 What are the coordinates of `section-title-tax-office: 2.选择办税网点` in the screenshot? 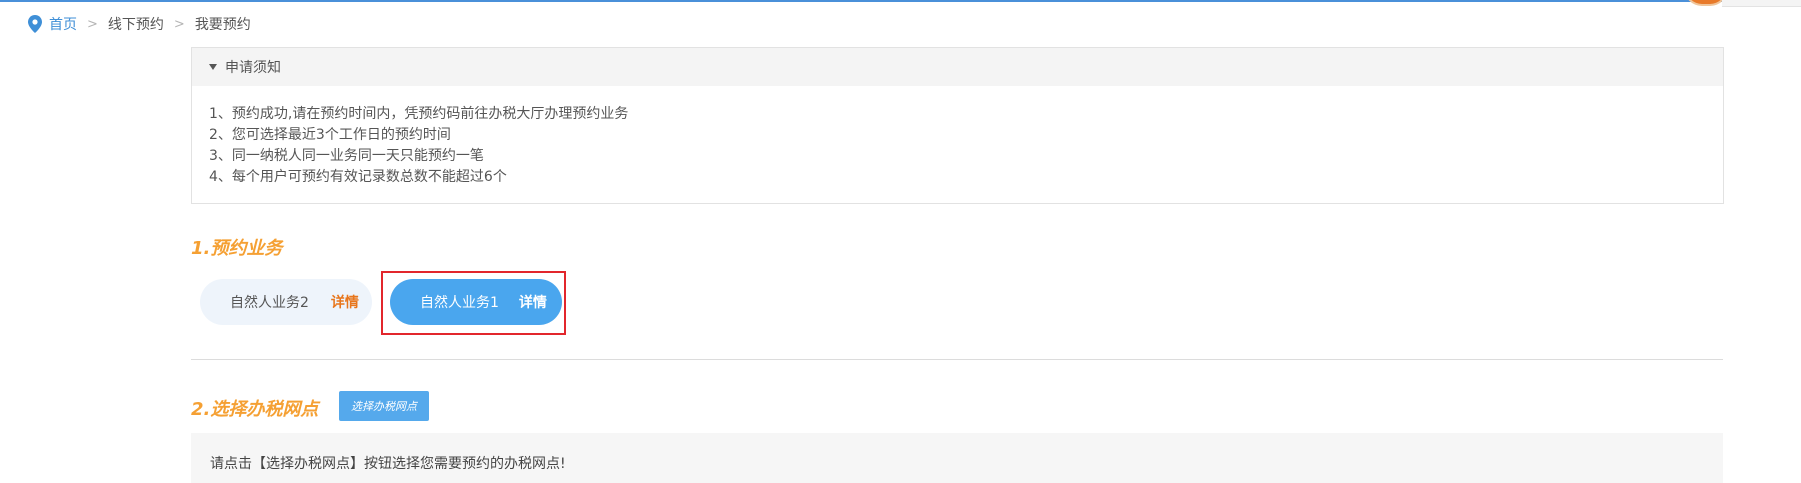 It's located at (255, 409).